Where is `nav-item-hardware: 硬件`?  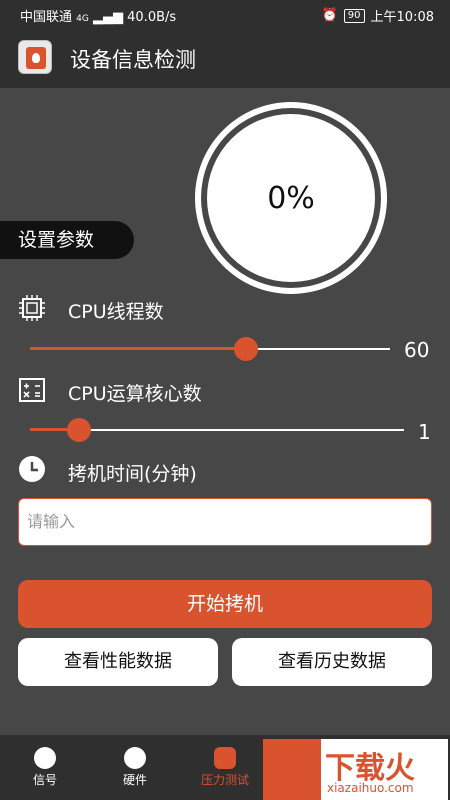 nav-item-hardware: 硬件 is located at coordinates (135, 767).